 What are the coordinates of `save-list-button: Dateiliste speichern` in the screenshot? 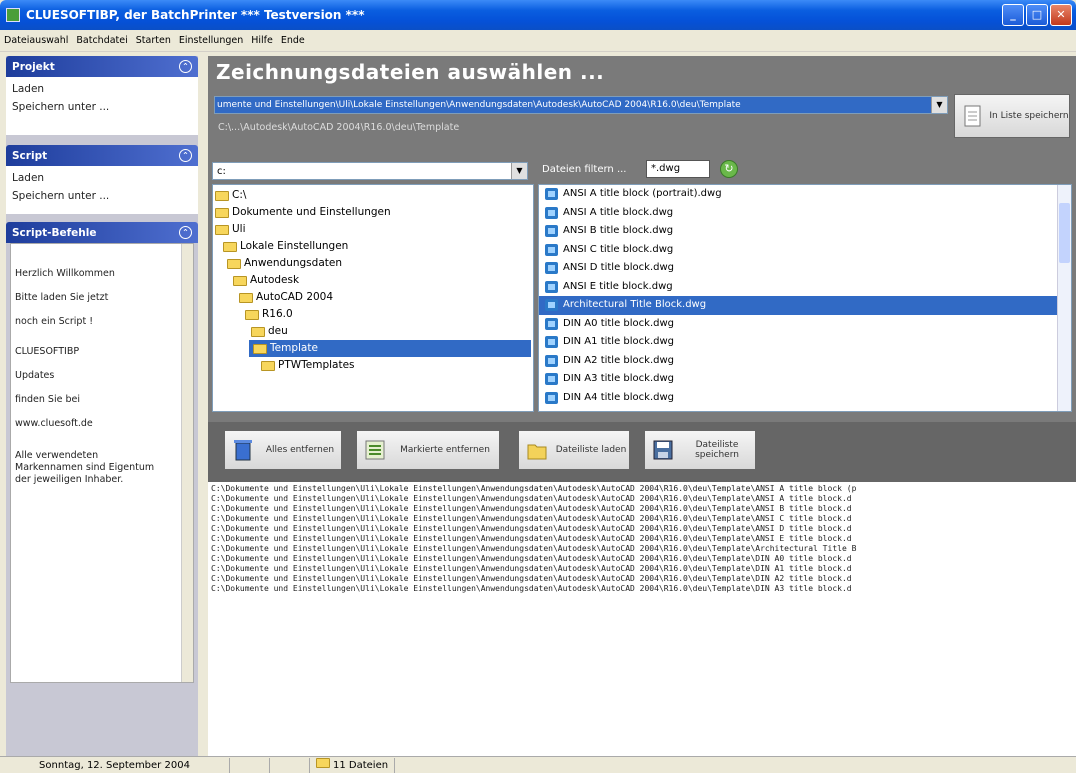 It's located at (700, 450).